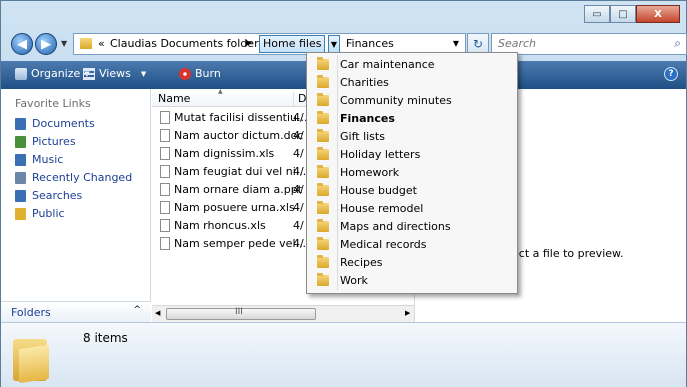 The height and width of the screenshot is (387, 687). I want to click on menu-item-holiday-letters: Holiday letters, so click(412, 155).